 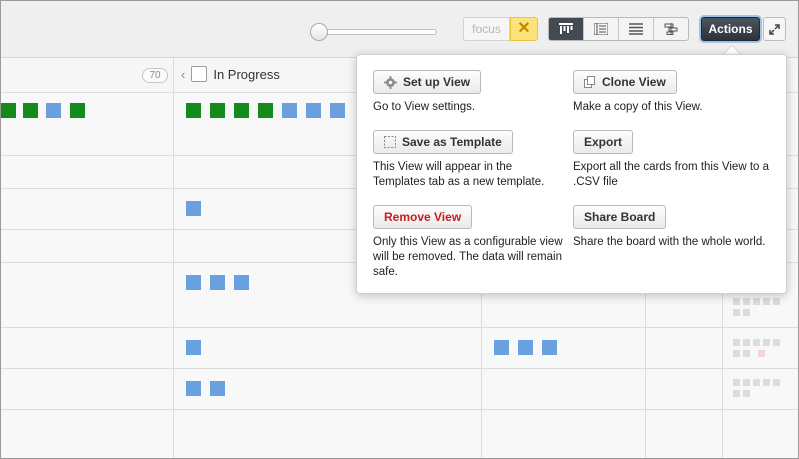 I want to click on column-header-in-progress: ‹ In Progress, so click(x=230, y=74).